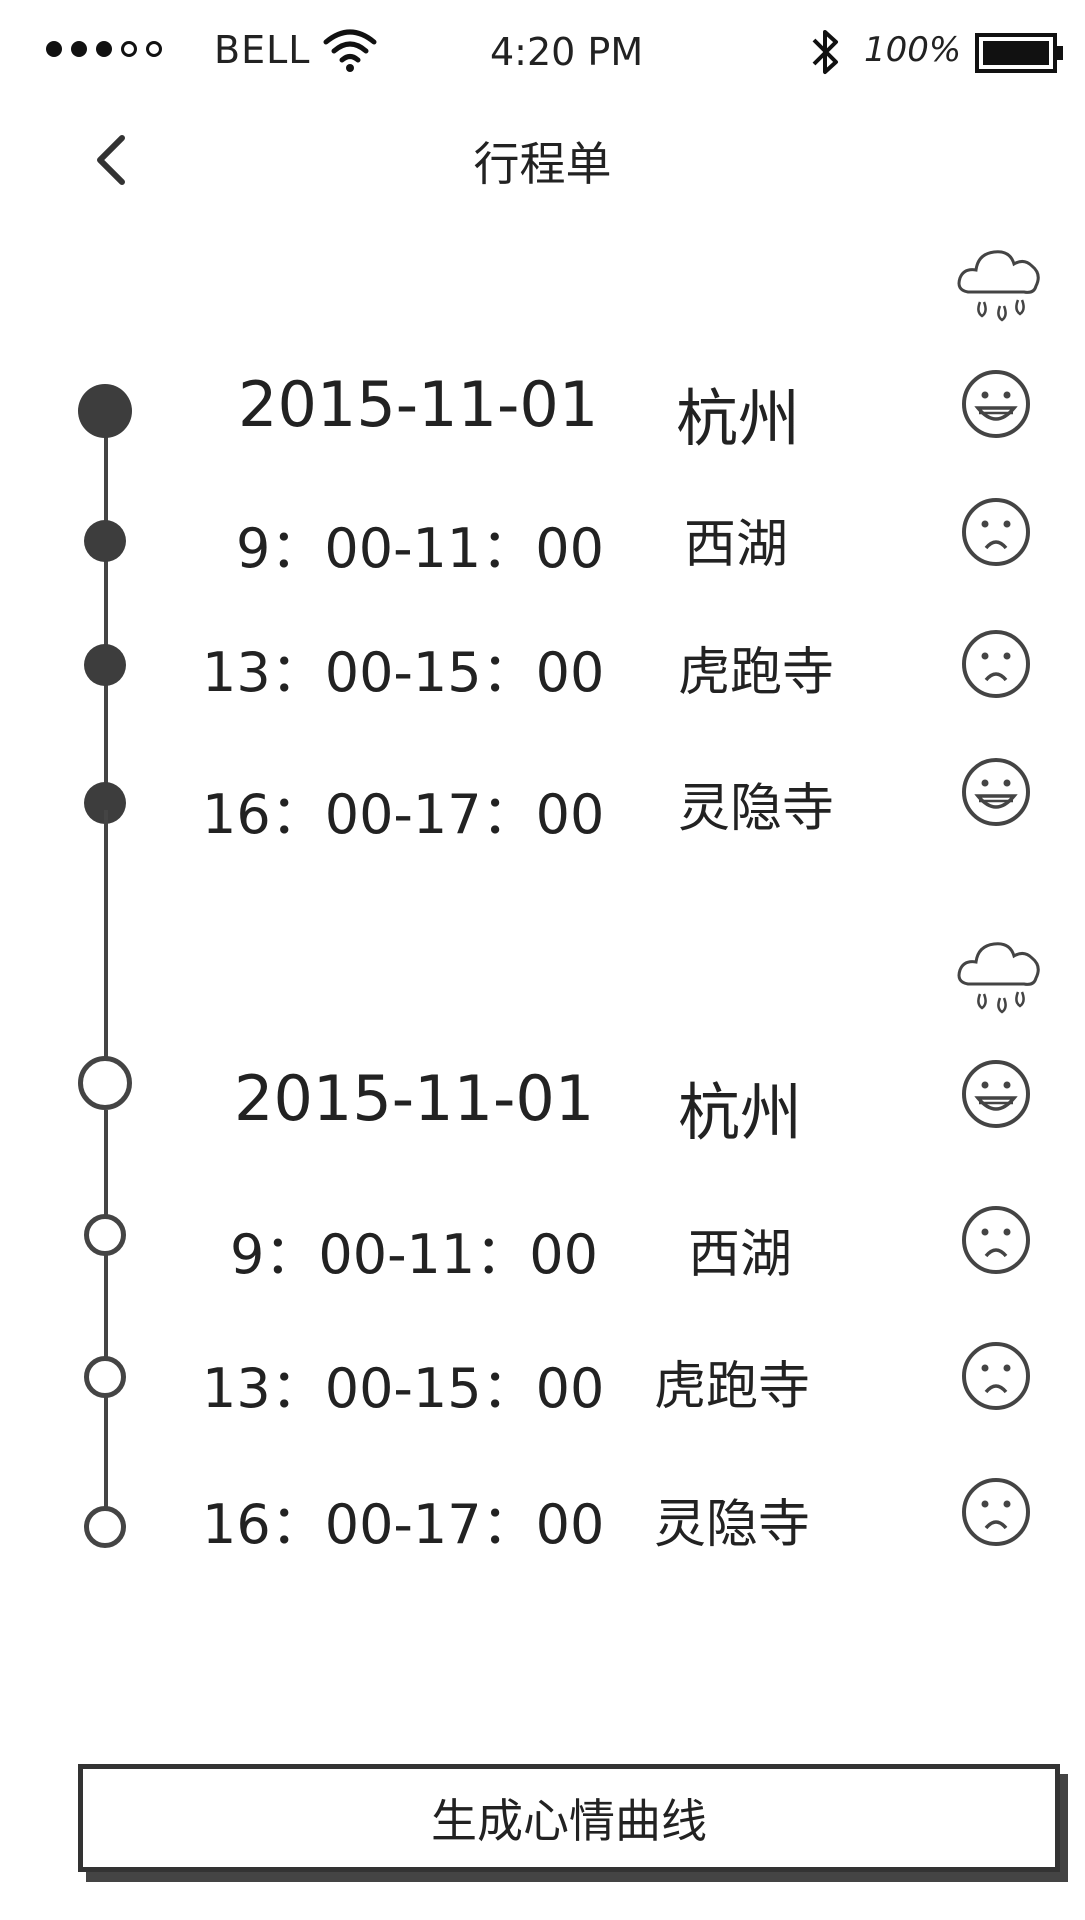  Describe the element at coordinates (569, 1818) in the screenshot. I see `generate-mood-curve-button: 生成心情曲线` at that location.